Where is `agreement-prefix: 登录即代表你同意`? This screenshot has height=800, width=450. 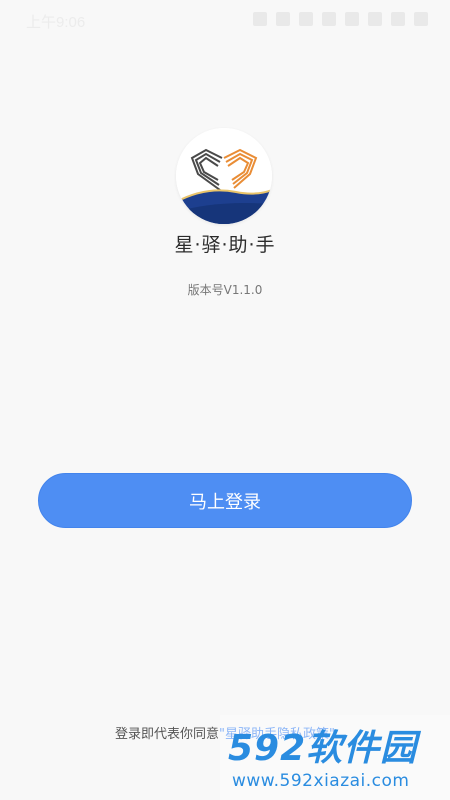 agreement-prefix: 登录即代表你同意 is located at coordinates (167, 734).